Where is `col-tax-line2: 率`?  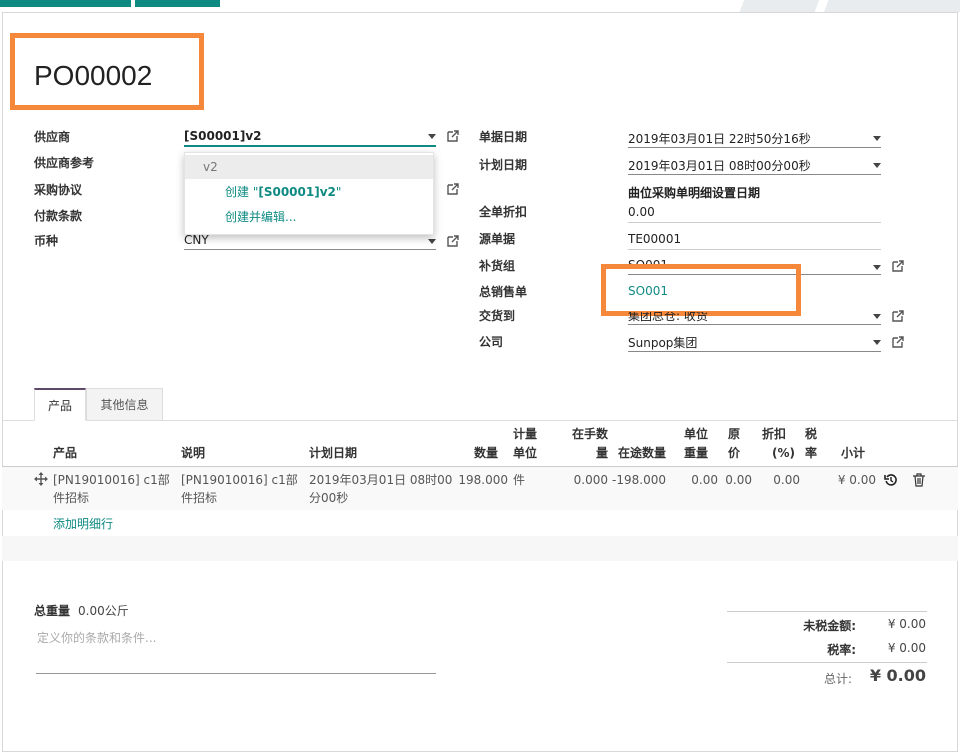
col-tax-line2: 率 is located at coordinates (811, 453).